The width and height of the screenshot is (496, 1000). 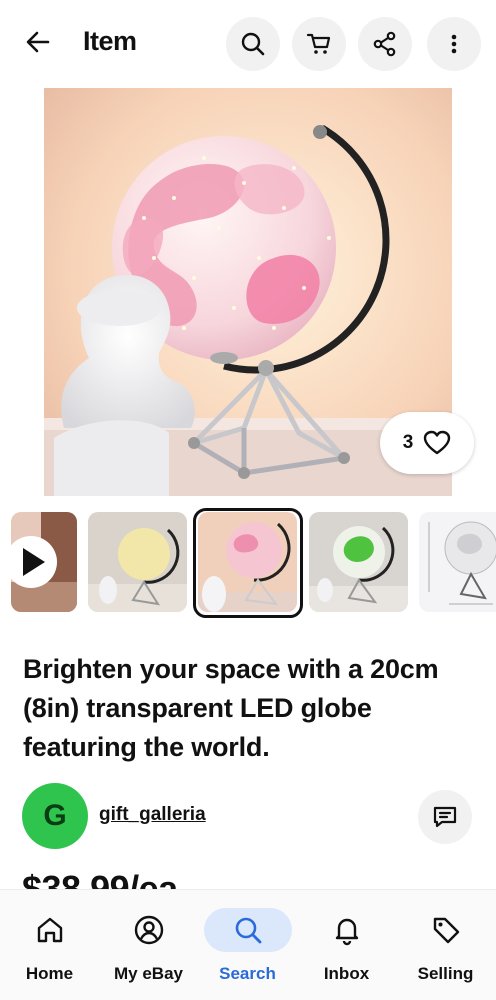 What do you see at coordinates (49, 930) in the screenshot?
I see `home-icon` at bounding box center [49, 930].